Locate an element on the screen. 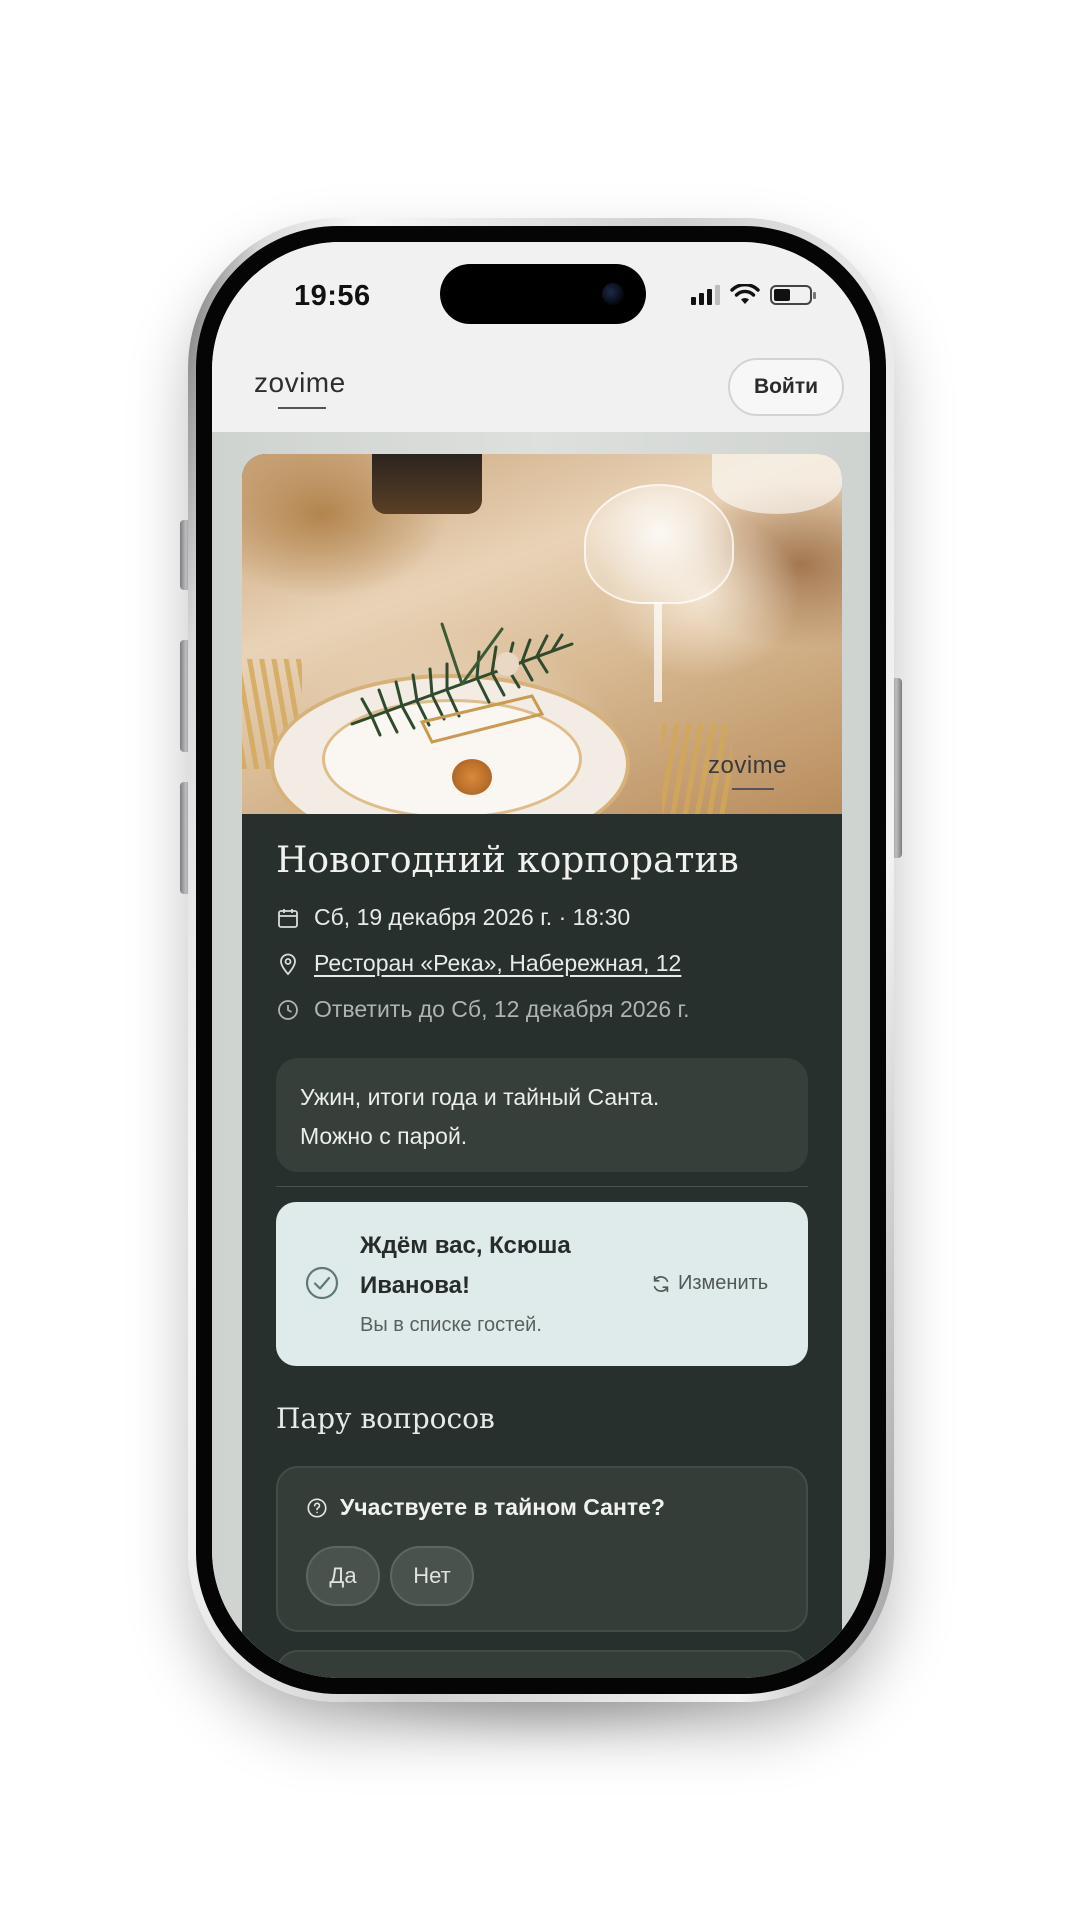 The image size is (1080, 1920). login-button: Войти is located at coordinates (786, 387).